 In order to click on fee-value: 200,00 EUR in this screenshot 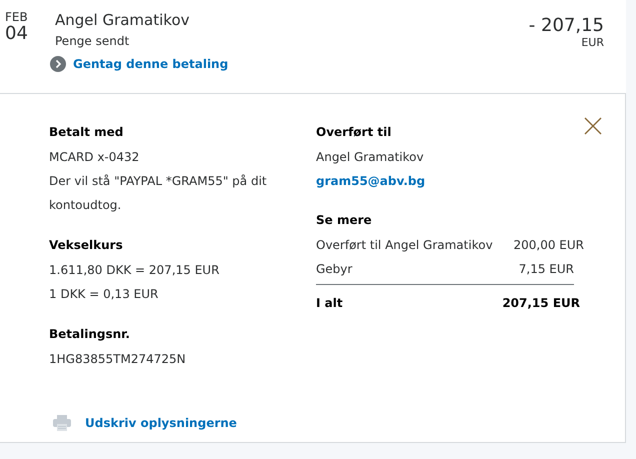, I will do `click(548, 245)`.